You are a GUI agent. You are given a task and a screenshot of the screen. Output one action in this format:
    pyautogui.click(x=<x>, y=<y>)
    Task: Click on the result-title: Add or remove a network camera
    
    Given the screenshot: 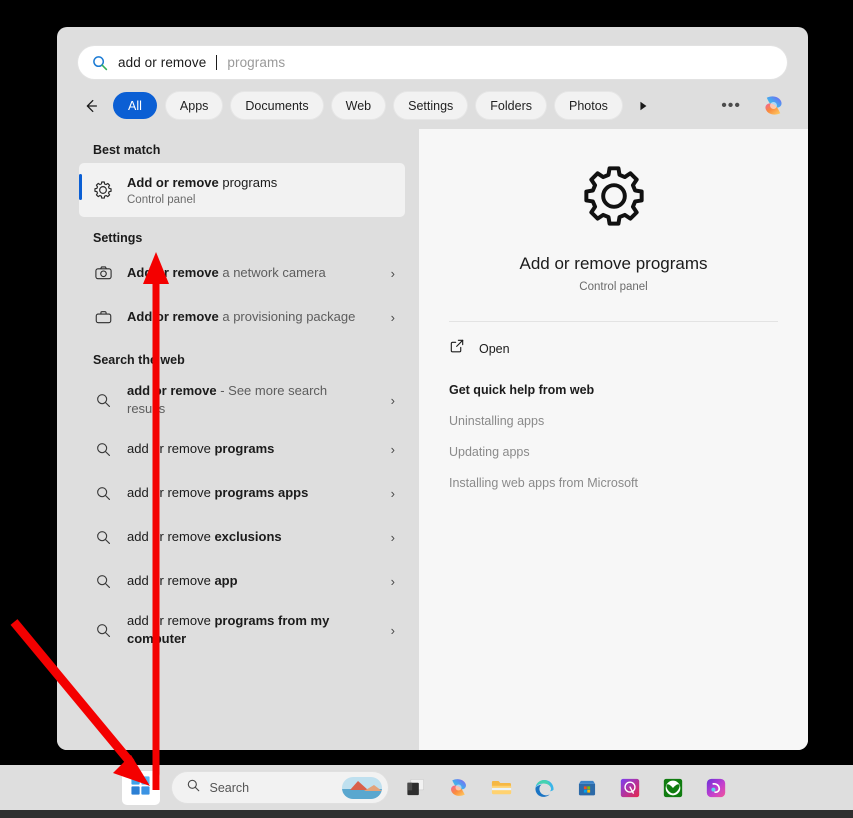 What is the action you would take?
    pyautogui.click(x=226, y=272)
    